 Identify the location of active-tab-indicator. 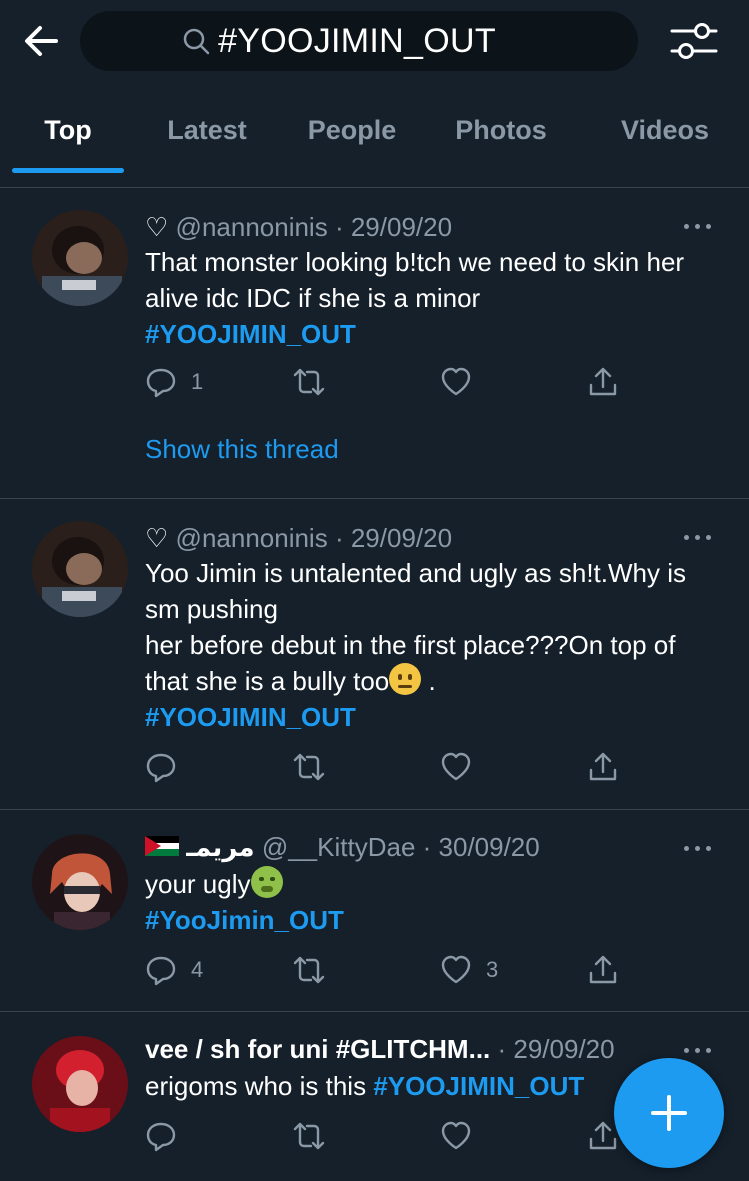
(68, 170).